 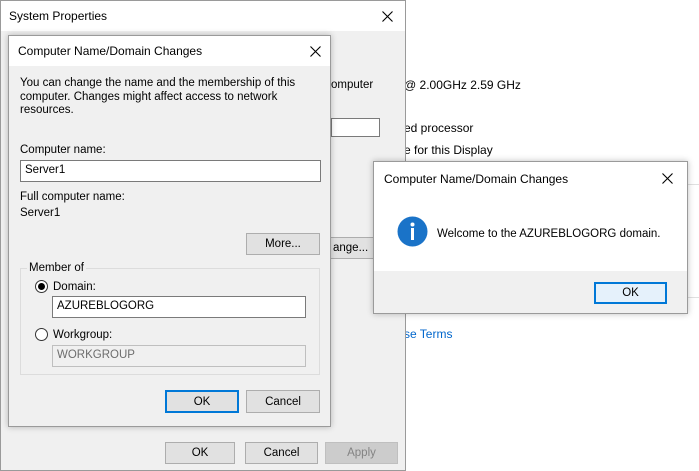 I want to click on system-properties-titlebar: System Properties, so click(x=203, y=16).